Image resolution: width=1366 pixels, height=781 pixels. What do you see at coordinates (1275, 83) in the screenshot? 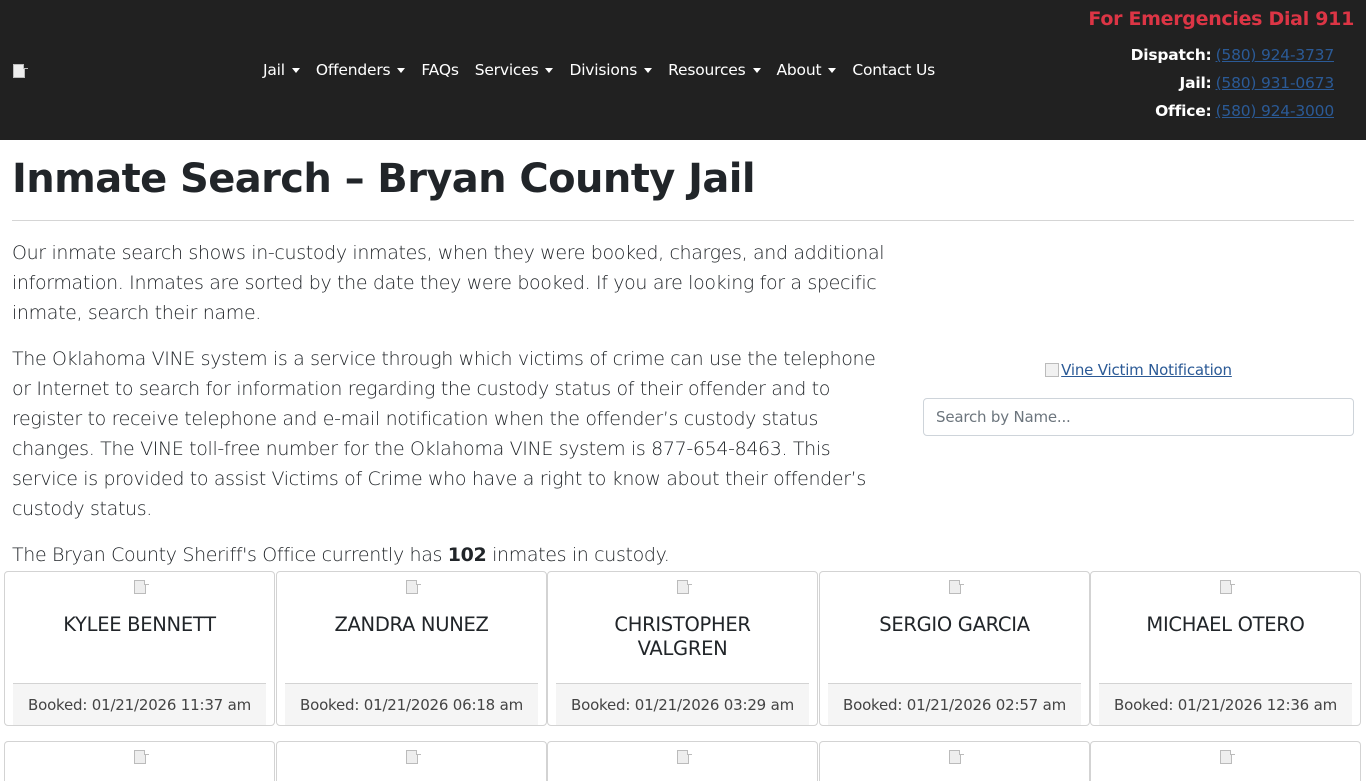
I see `jail-phone-link: (580) 931-0673` at bounding box center [1275, 83].